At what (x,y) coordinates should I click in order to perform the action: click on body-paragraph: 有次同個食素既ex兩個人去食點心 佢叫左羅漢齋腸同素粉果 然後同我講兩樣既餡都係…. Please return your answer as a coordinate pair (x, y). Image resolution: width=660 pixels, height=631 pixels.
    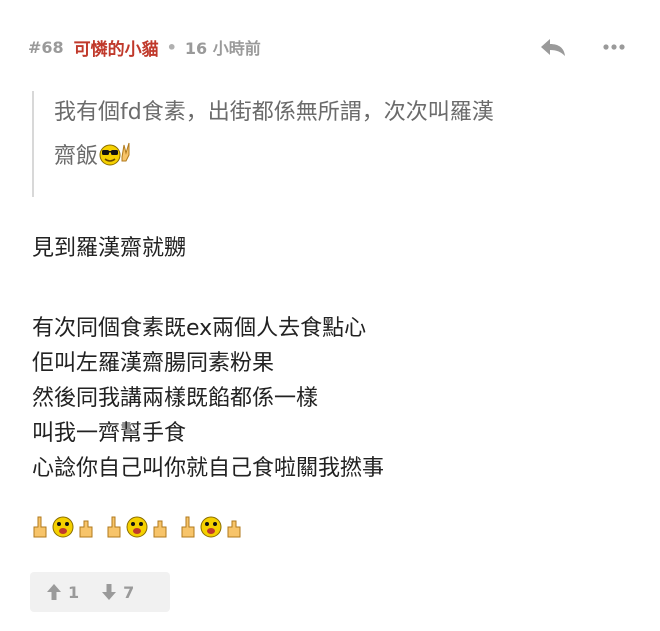
    Looking at the image, I should click on (208, 398).